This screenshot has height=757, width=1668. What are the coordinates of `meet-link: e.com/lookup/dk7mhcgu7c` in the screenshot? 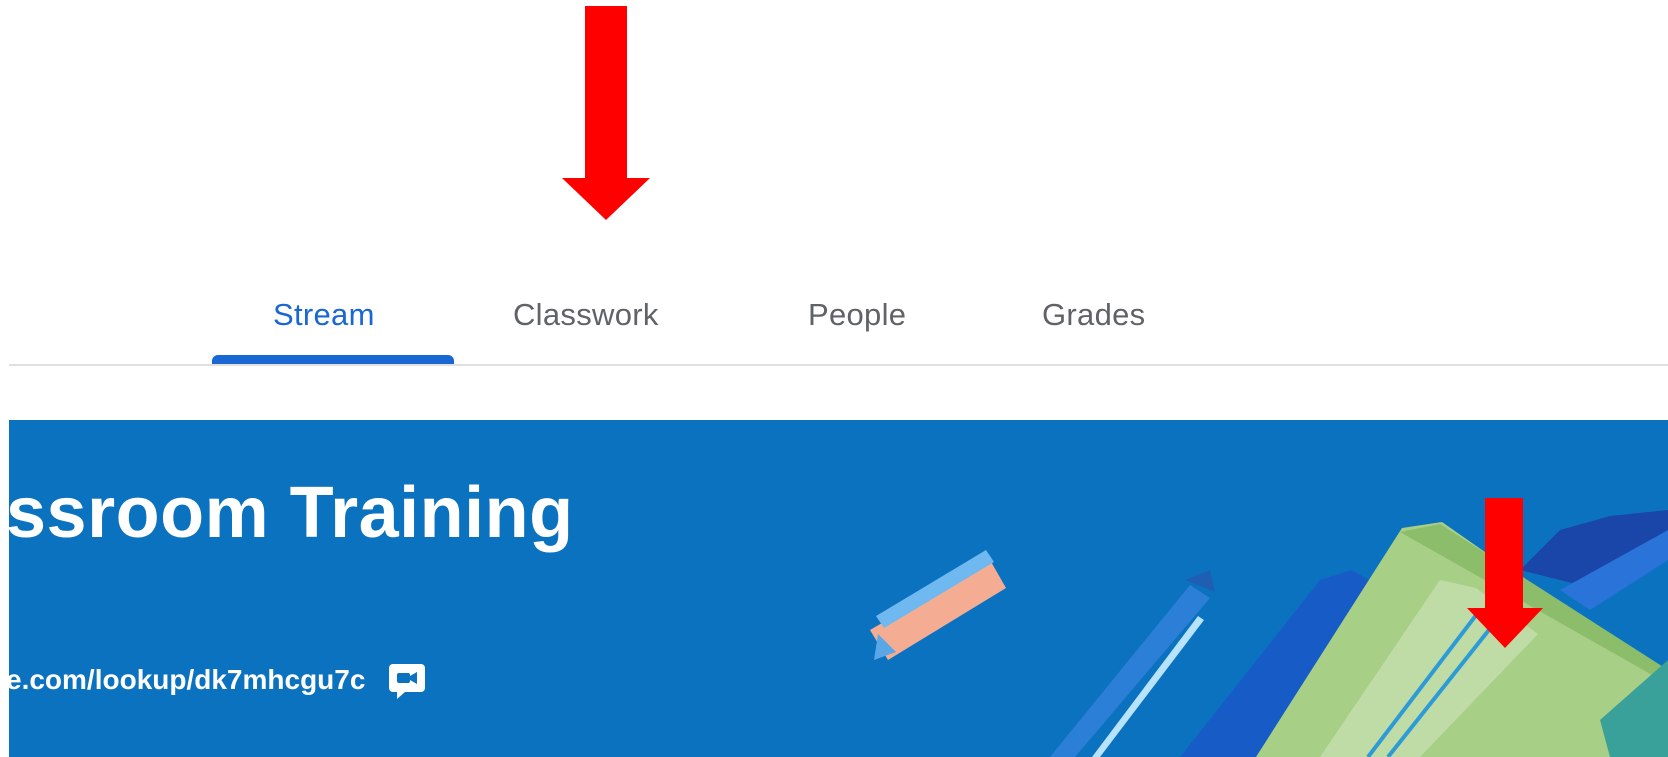 It's located at (185, 680).